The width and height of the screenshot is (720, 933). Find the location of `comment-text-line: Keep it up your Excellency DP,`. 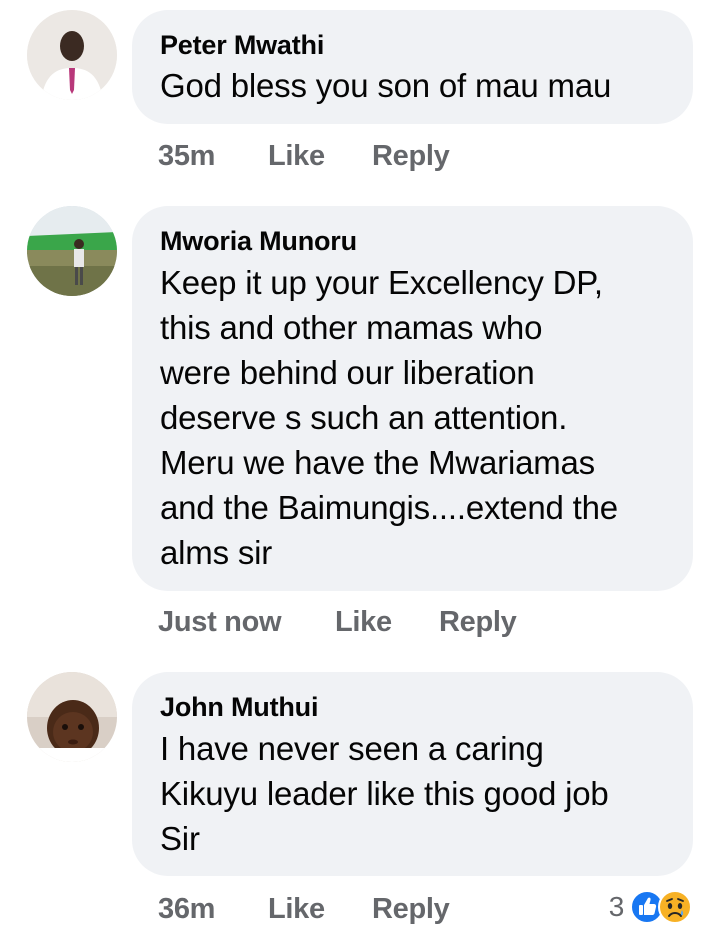

comment-text-line: Keep it up your Excellency DP, is located at coordinates (381, 282).